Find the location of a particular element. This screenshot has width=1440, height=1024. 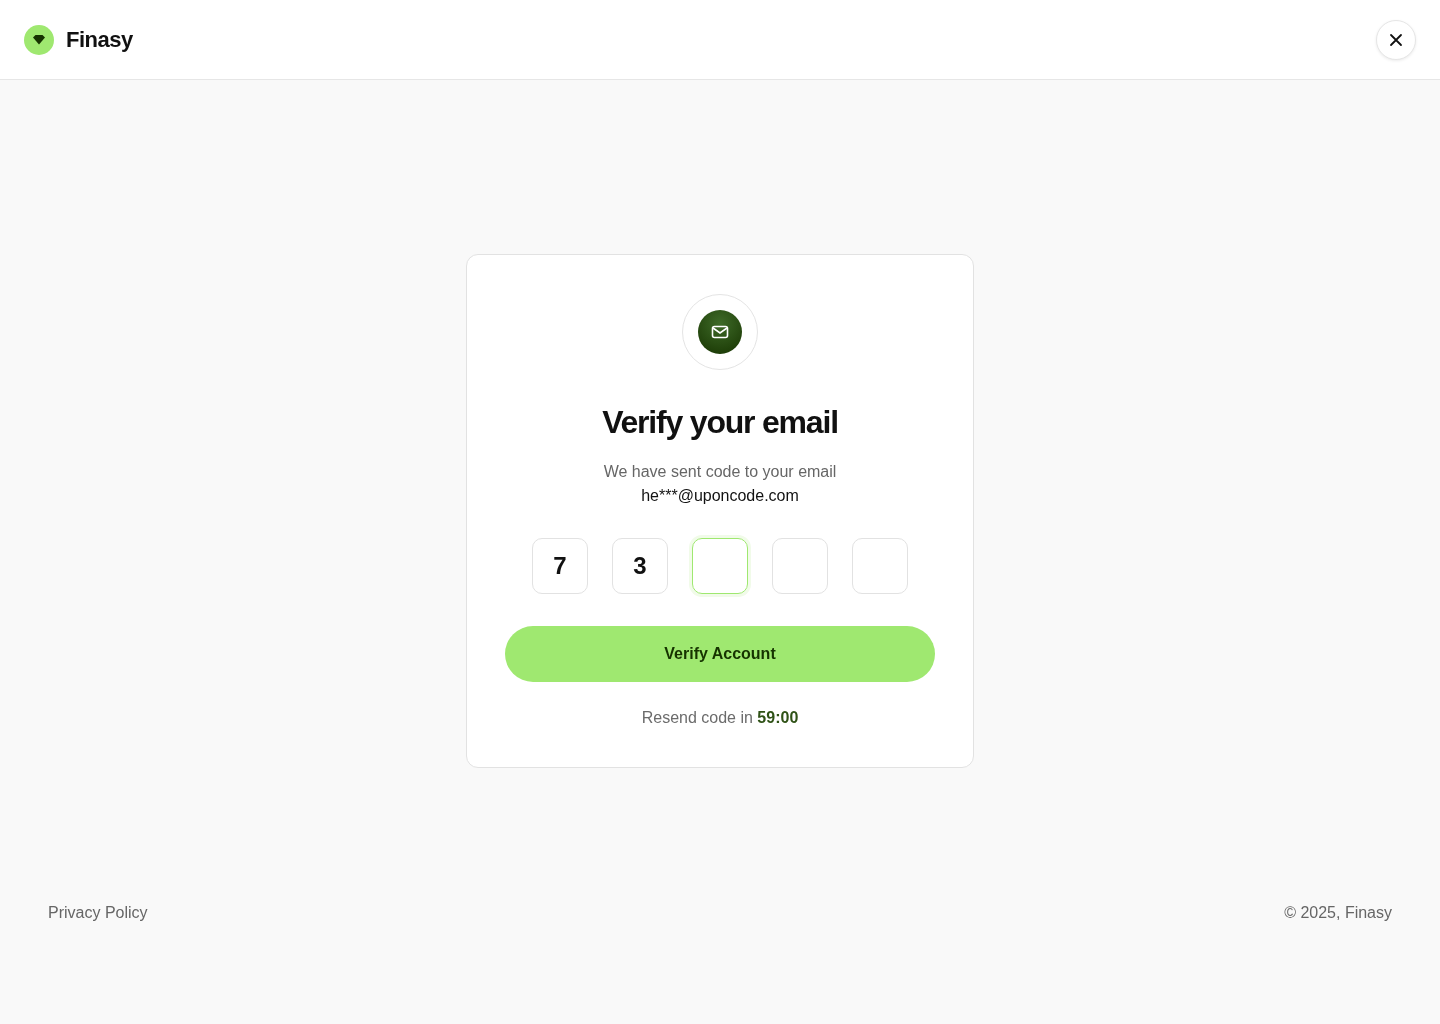

code-digit-field: 3 is located at coordinates (640, 566).